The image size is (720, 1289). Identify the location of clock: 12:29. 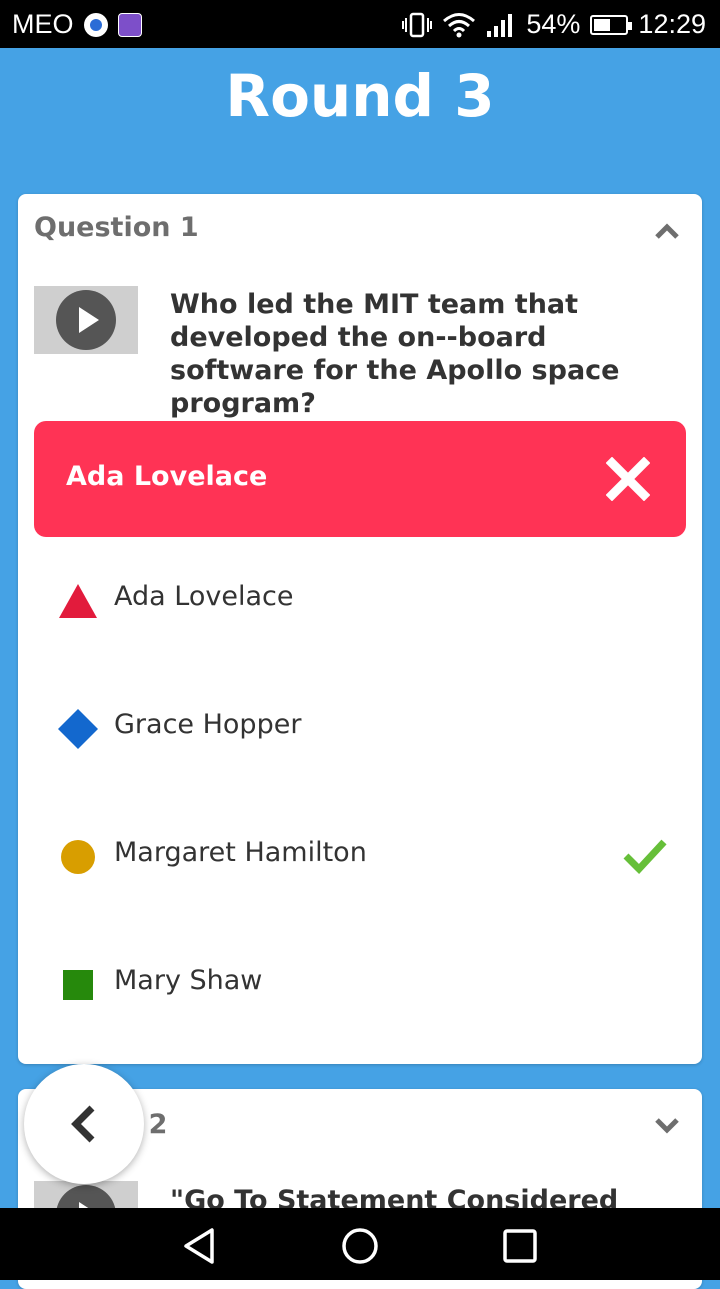
(672, 24).